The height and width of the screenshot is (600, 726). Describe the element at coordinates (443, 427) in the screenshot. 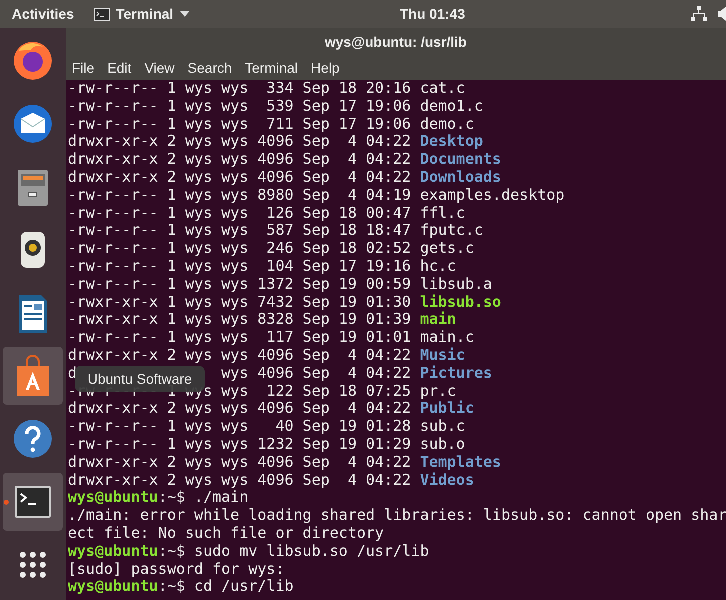

I see `file-name: sub.c` at that location.